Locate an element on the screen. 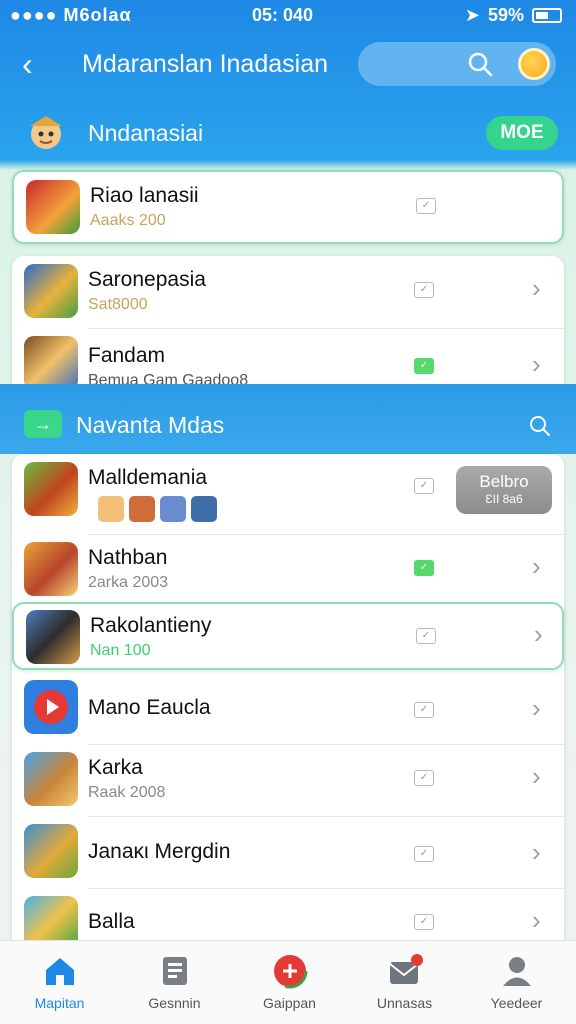 The image size is (576, 1024). tab-label: Gesnnin is located at coordinates (174, 1003).